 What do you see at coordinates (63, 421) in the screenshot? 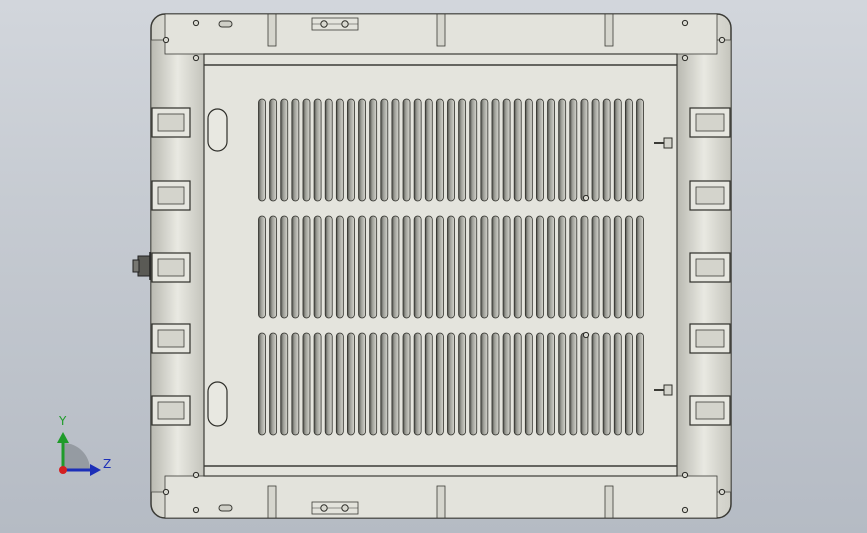
I see `triad-y-label: Y` at bounding box center [63, 421].